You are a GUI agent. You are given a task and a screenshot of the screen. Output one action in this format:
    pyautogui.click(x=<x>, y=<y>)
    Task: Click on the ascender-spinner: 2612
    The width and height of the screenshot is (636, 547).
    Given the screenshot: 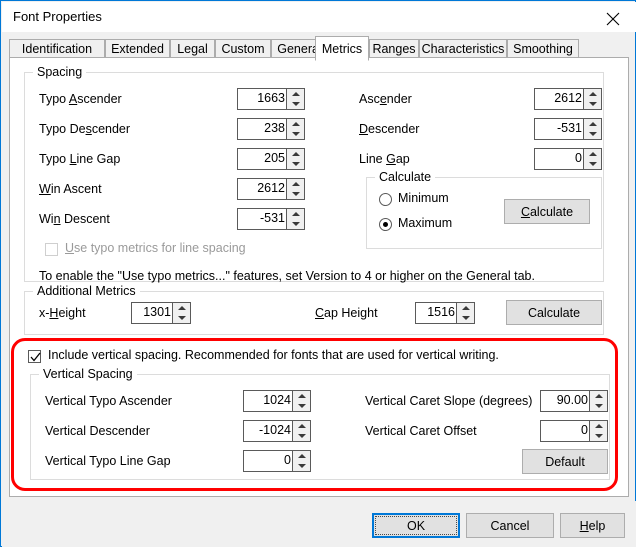 What is the action you would take?
    pyautogui.click(x=568, y=99)
    